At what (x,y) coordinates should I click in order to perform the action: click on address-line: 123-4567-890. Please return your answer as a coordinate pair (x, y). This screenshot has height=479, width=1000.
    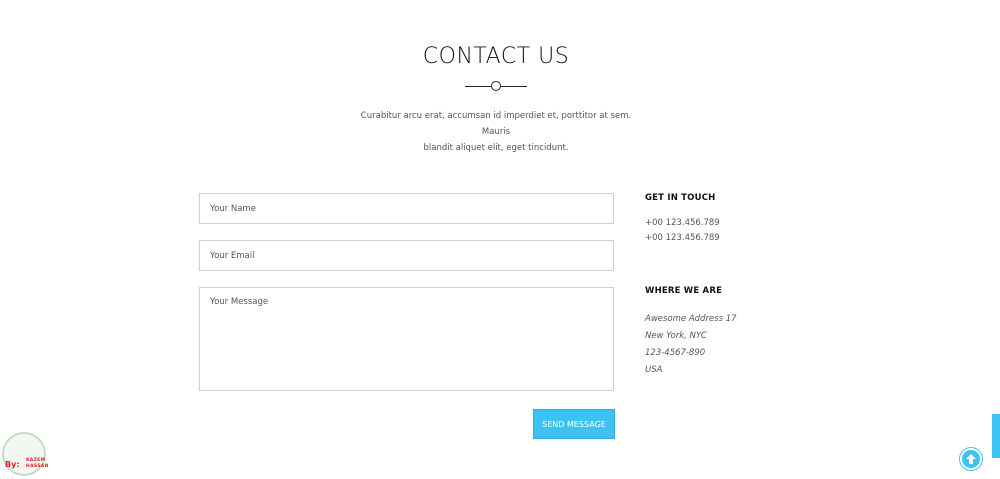
    Looking at the image, I should click on (675, 353).